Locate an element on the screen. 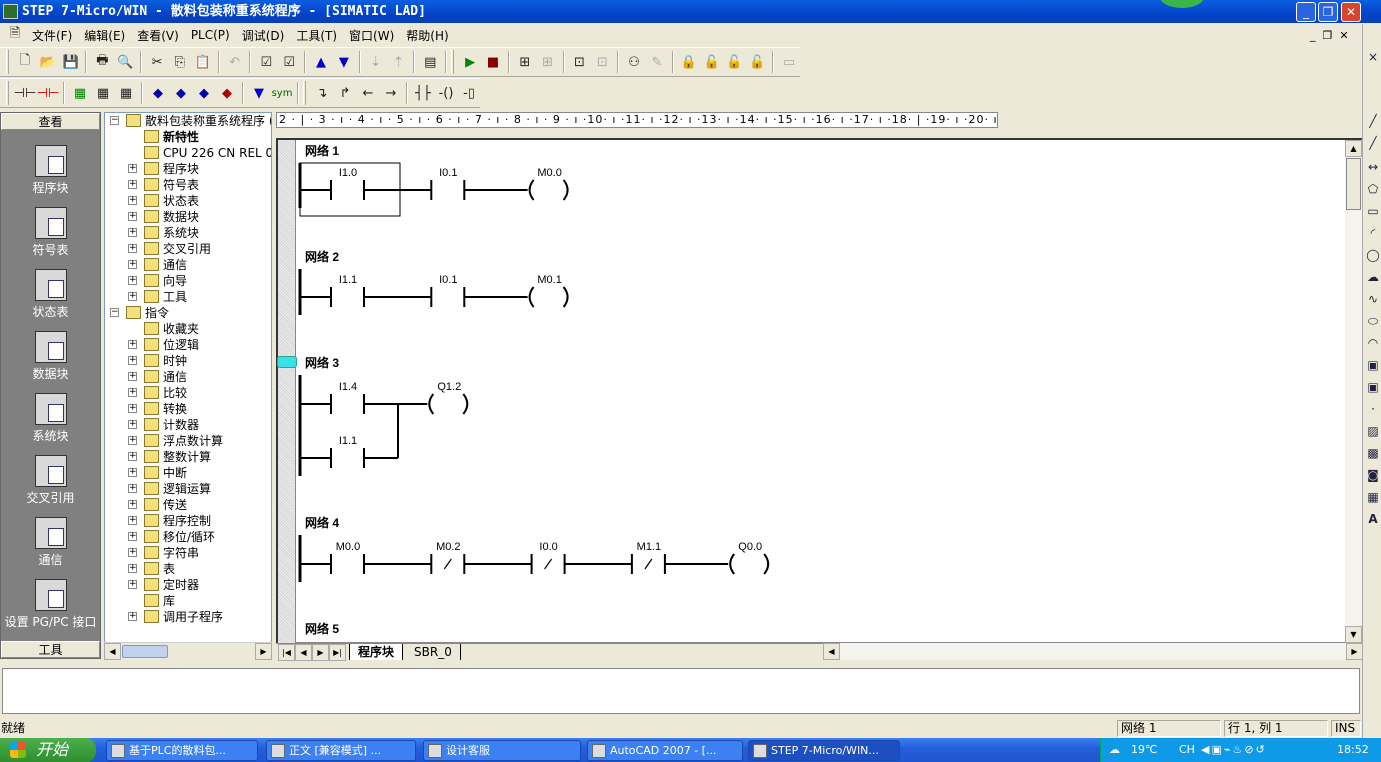 The height and width of the screenshot is (762, 1381). force-icon: ✎ is located at coordinates (657, 62).